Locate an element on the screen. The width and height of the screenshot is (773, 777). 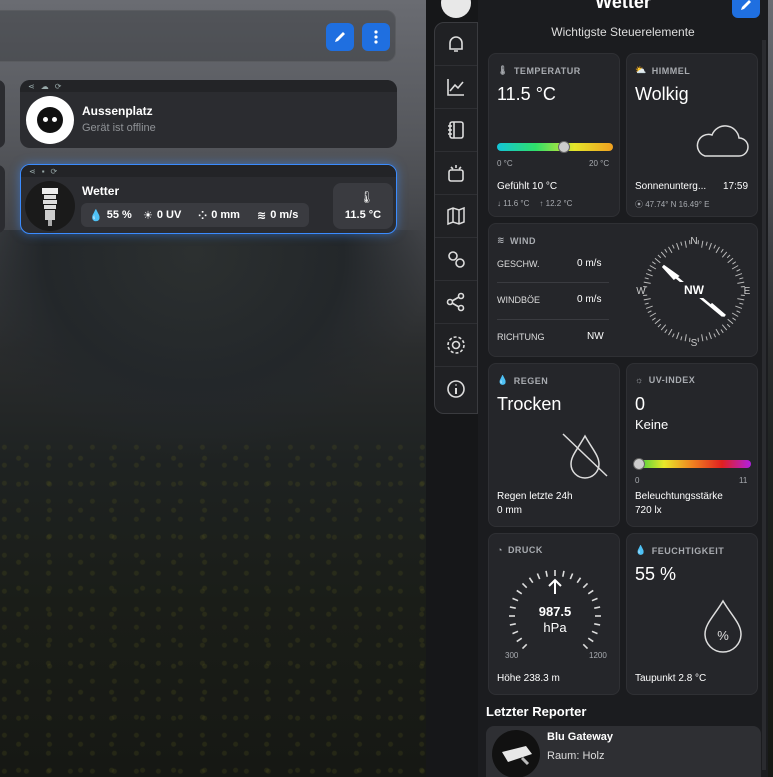
device-card-partial is located at coordinates (2, 114).